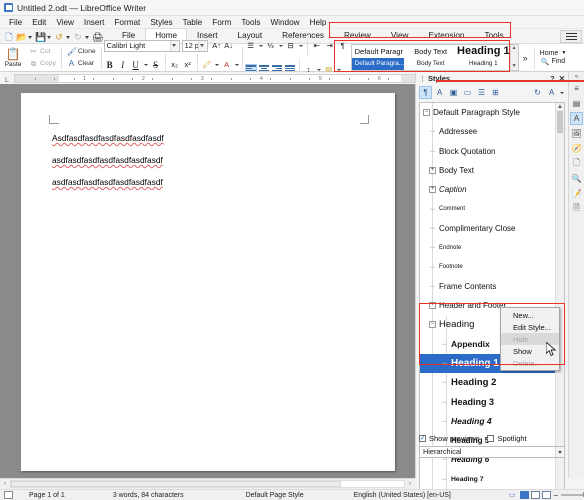  What do you see at coordinates (483, 57) in the screenshot?
I see `style-gallery-heading-1: Heading 1 Heading 1` at bounding box center [483, 57].